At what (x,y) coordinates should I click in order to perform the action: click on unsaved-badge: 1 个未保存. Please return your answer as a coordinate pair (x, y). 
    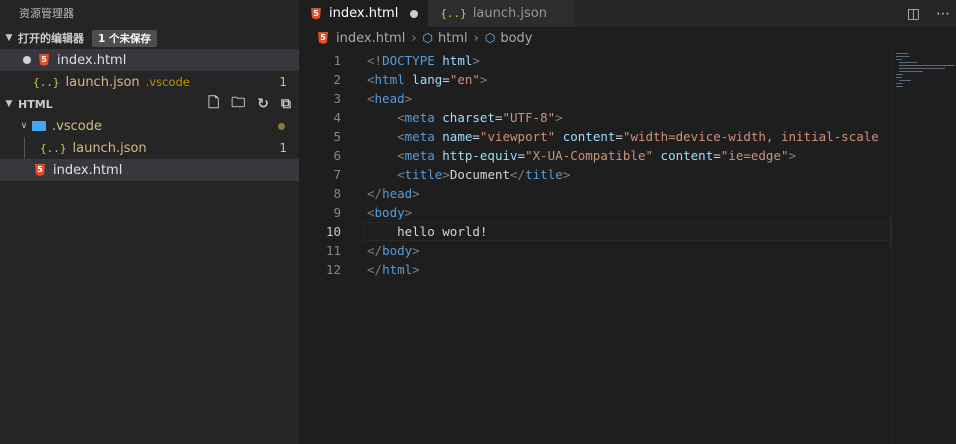
    Looking at the image, I should click on (124, 38).